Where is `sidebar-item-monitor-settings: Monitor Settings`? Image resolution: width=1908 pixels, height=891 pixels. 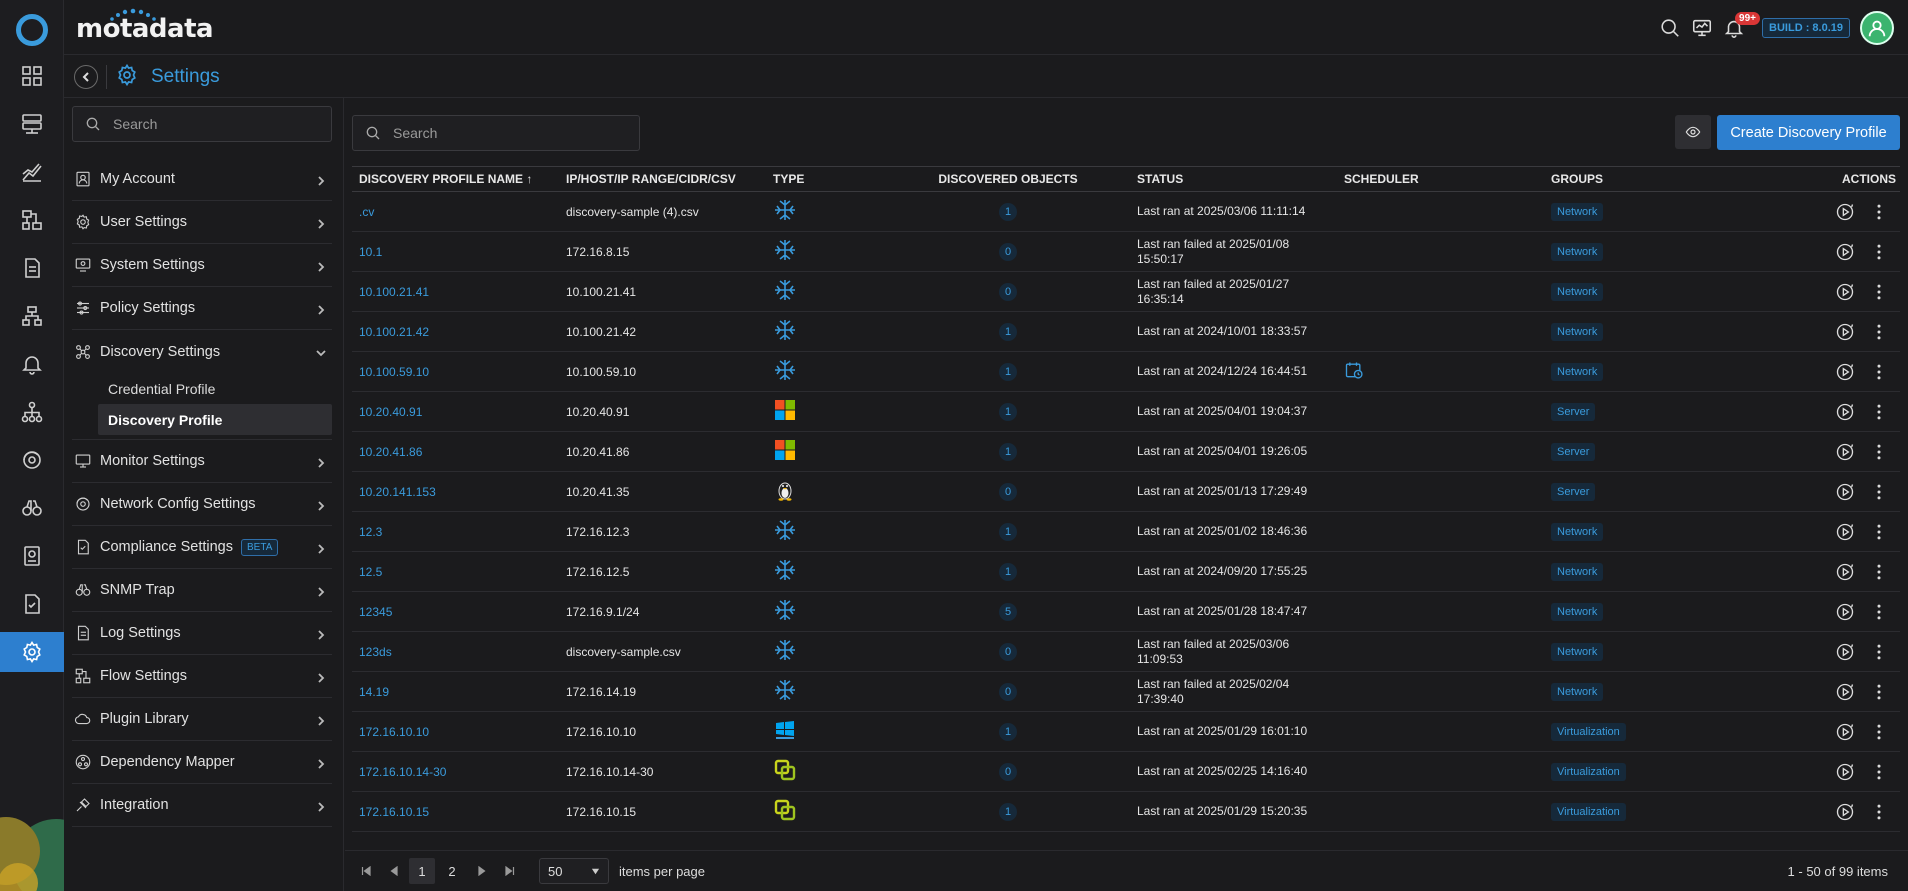
sidebar-item-monitor-settings: Monitor Settings is located at coordinates (202, 461).